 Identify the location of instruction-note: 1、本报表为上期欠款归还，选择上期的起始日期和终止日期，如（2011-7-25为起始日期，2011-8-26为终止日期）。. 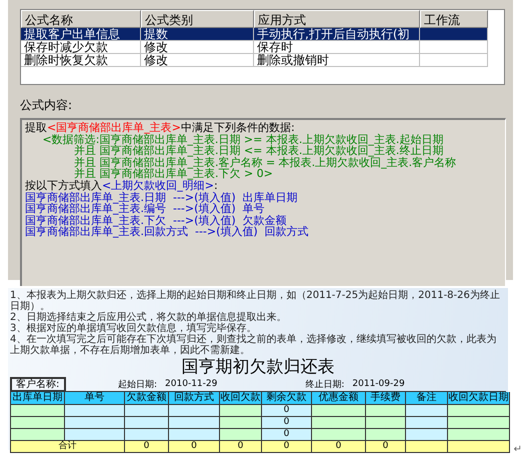
(255, 301).